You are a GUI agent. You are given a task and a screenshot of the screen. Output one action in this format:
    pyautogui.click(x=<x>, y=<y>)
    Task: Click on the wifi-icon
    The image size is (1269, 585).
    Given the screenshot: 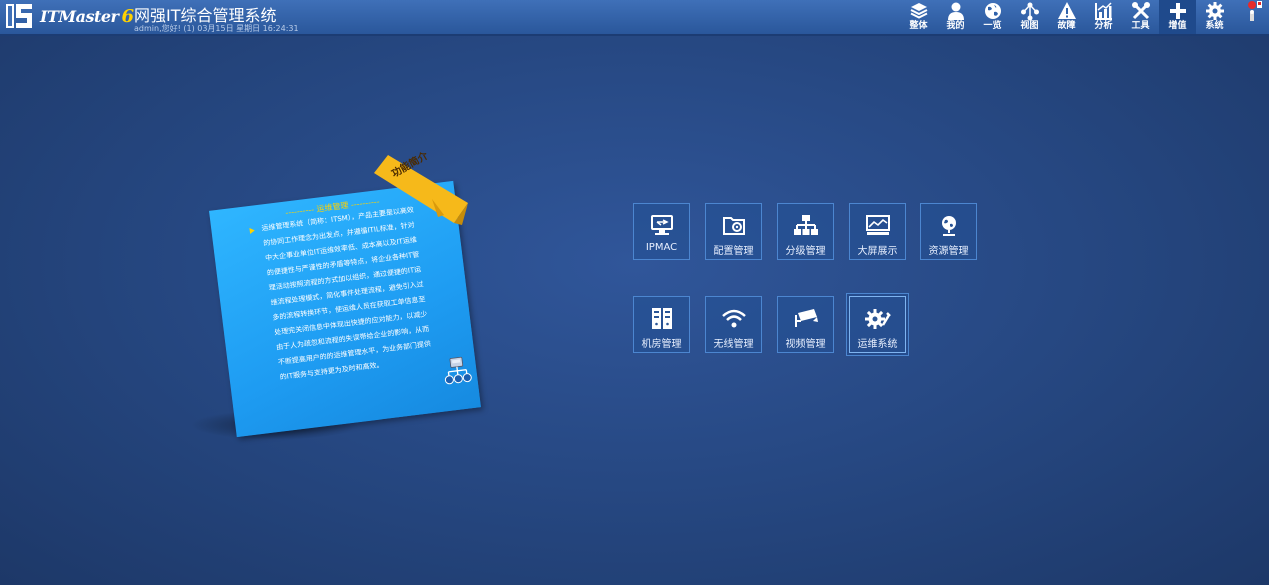 What is the action you would take?
    pyautogui.click(x=733, y=318)
    